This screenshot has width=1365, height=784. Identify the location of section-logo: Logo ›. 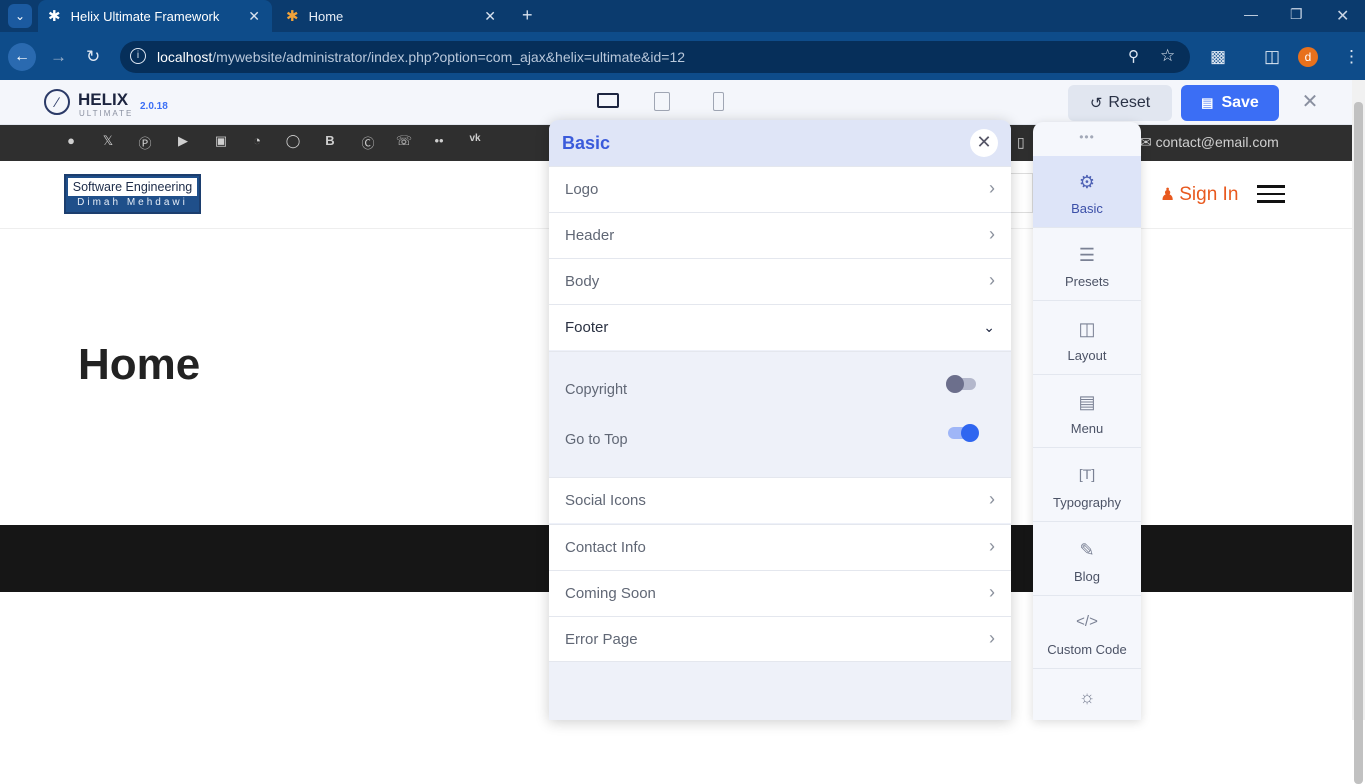
(780, 189).